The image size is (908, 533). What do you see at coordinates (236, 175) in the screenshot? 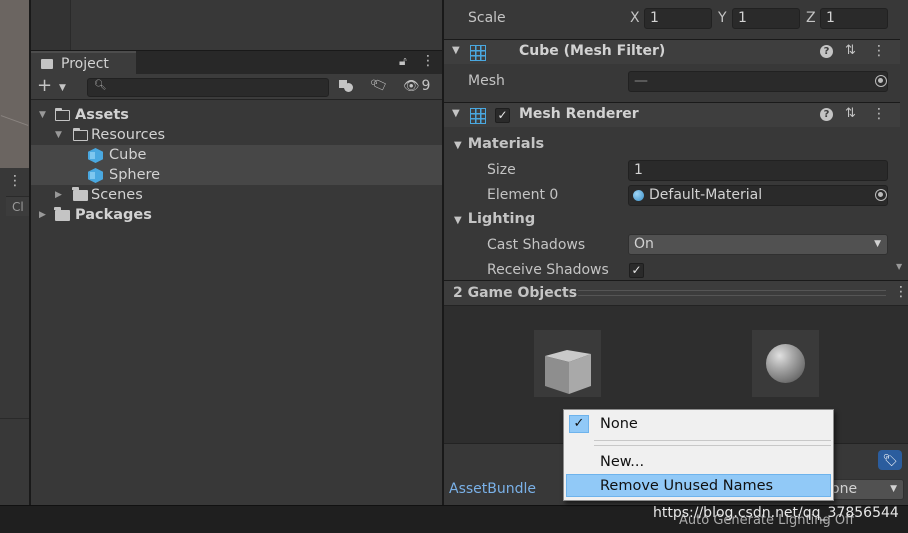
I see `tree-item-sphere: Sphere` at bounding box center [236, 175].